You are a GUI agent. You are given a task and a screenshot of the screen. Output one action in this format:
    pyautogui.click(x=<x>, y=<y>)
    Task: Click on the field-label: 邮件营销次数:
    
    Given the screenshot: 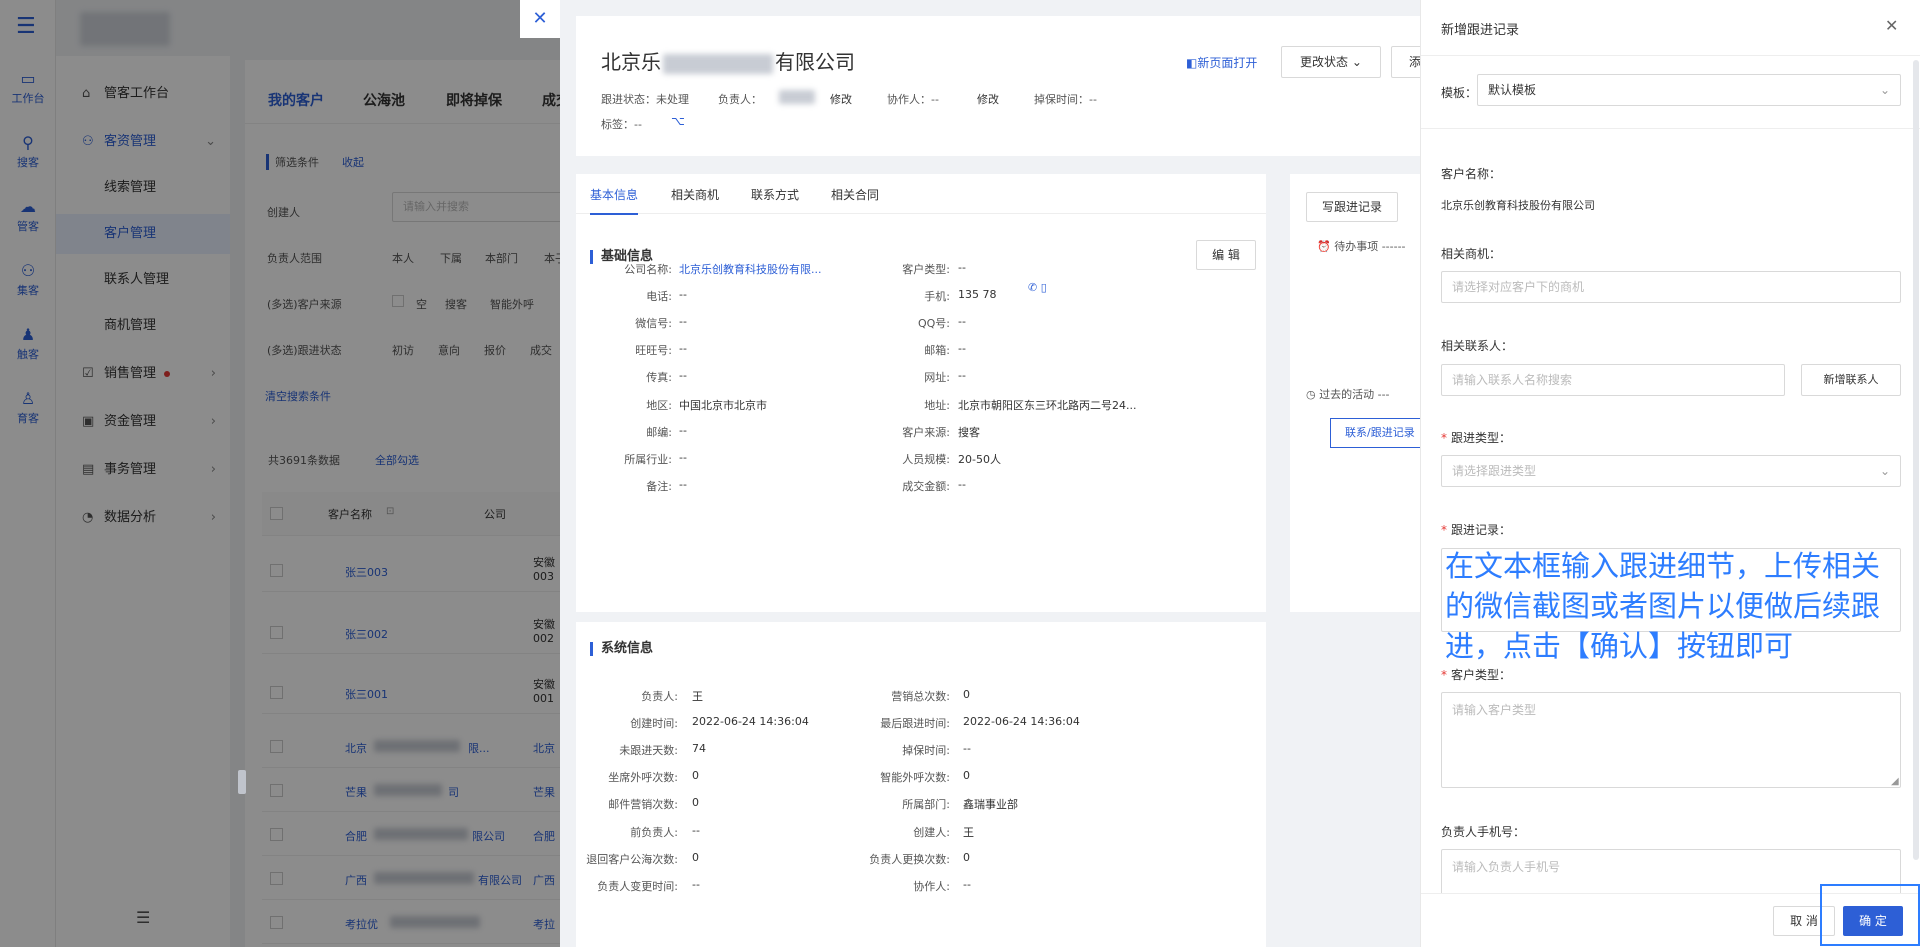 What is the action you would take?
    pyautogui.click(x=643, y=805)
    